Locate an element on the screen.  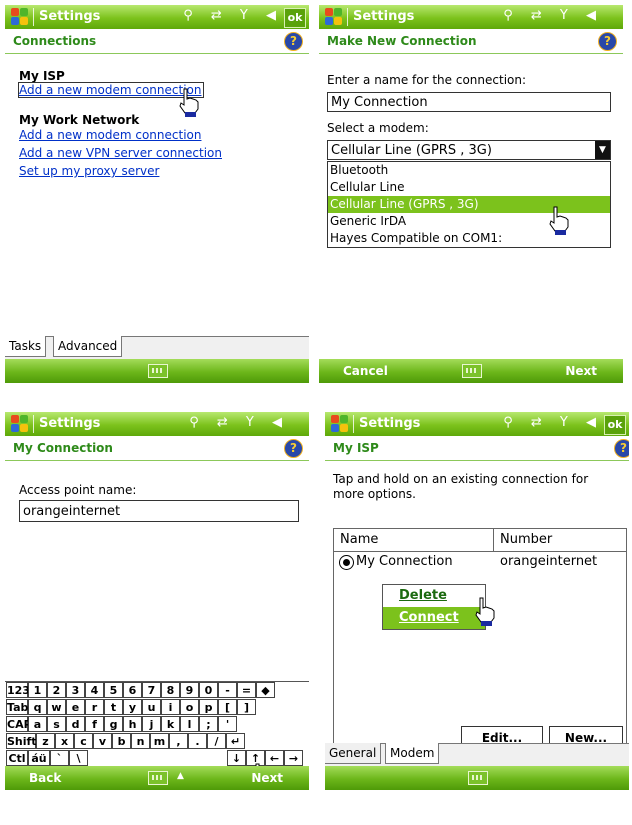
keyboard-key: [ is located at coordinates (227, 707).